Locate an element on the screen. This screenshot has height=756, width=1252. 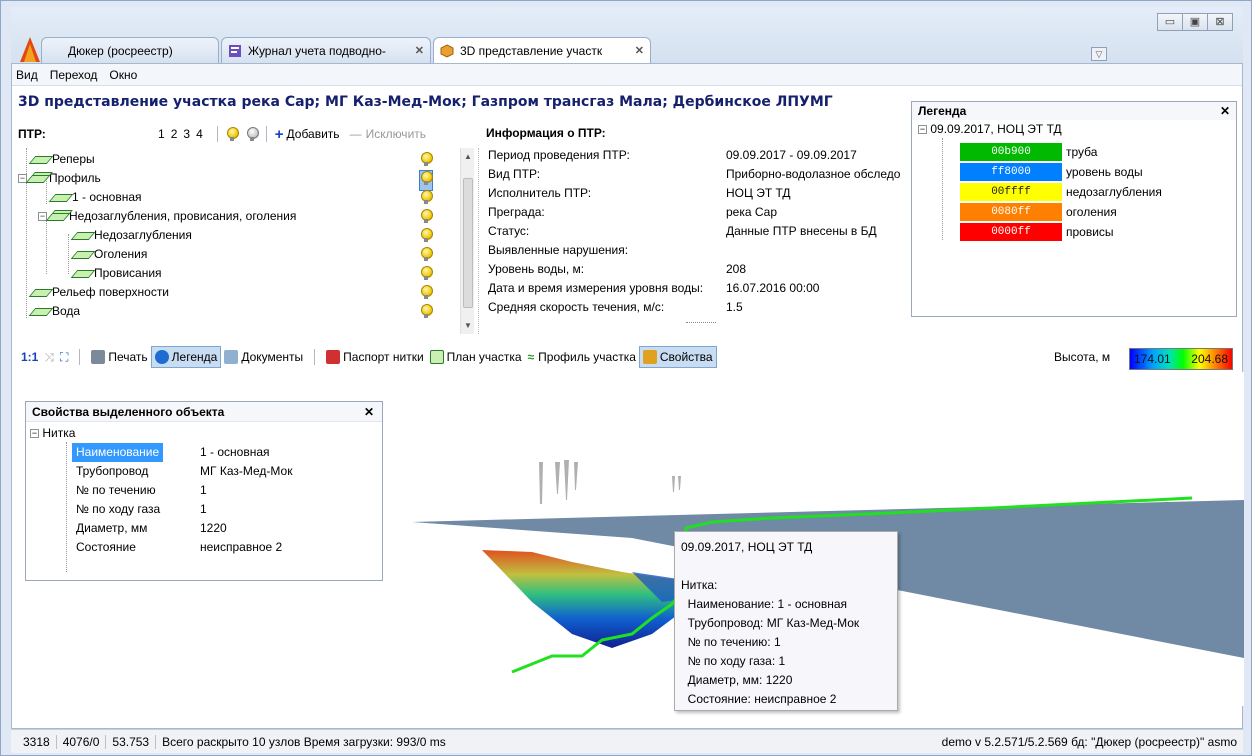
menu-item-goto: Переход is located at coordinates (74, 75).